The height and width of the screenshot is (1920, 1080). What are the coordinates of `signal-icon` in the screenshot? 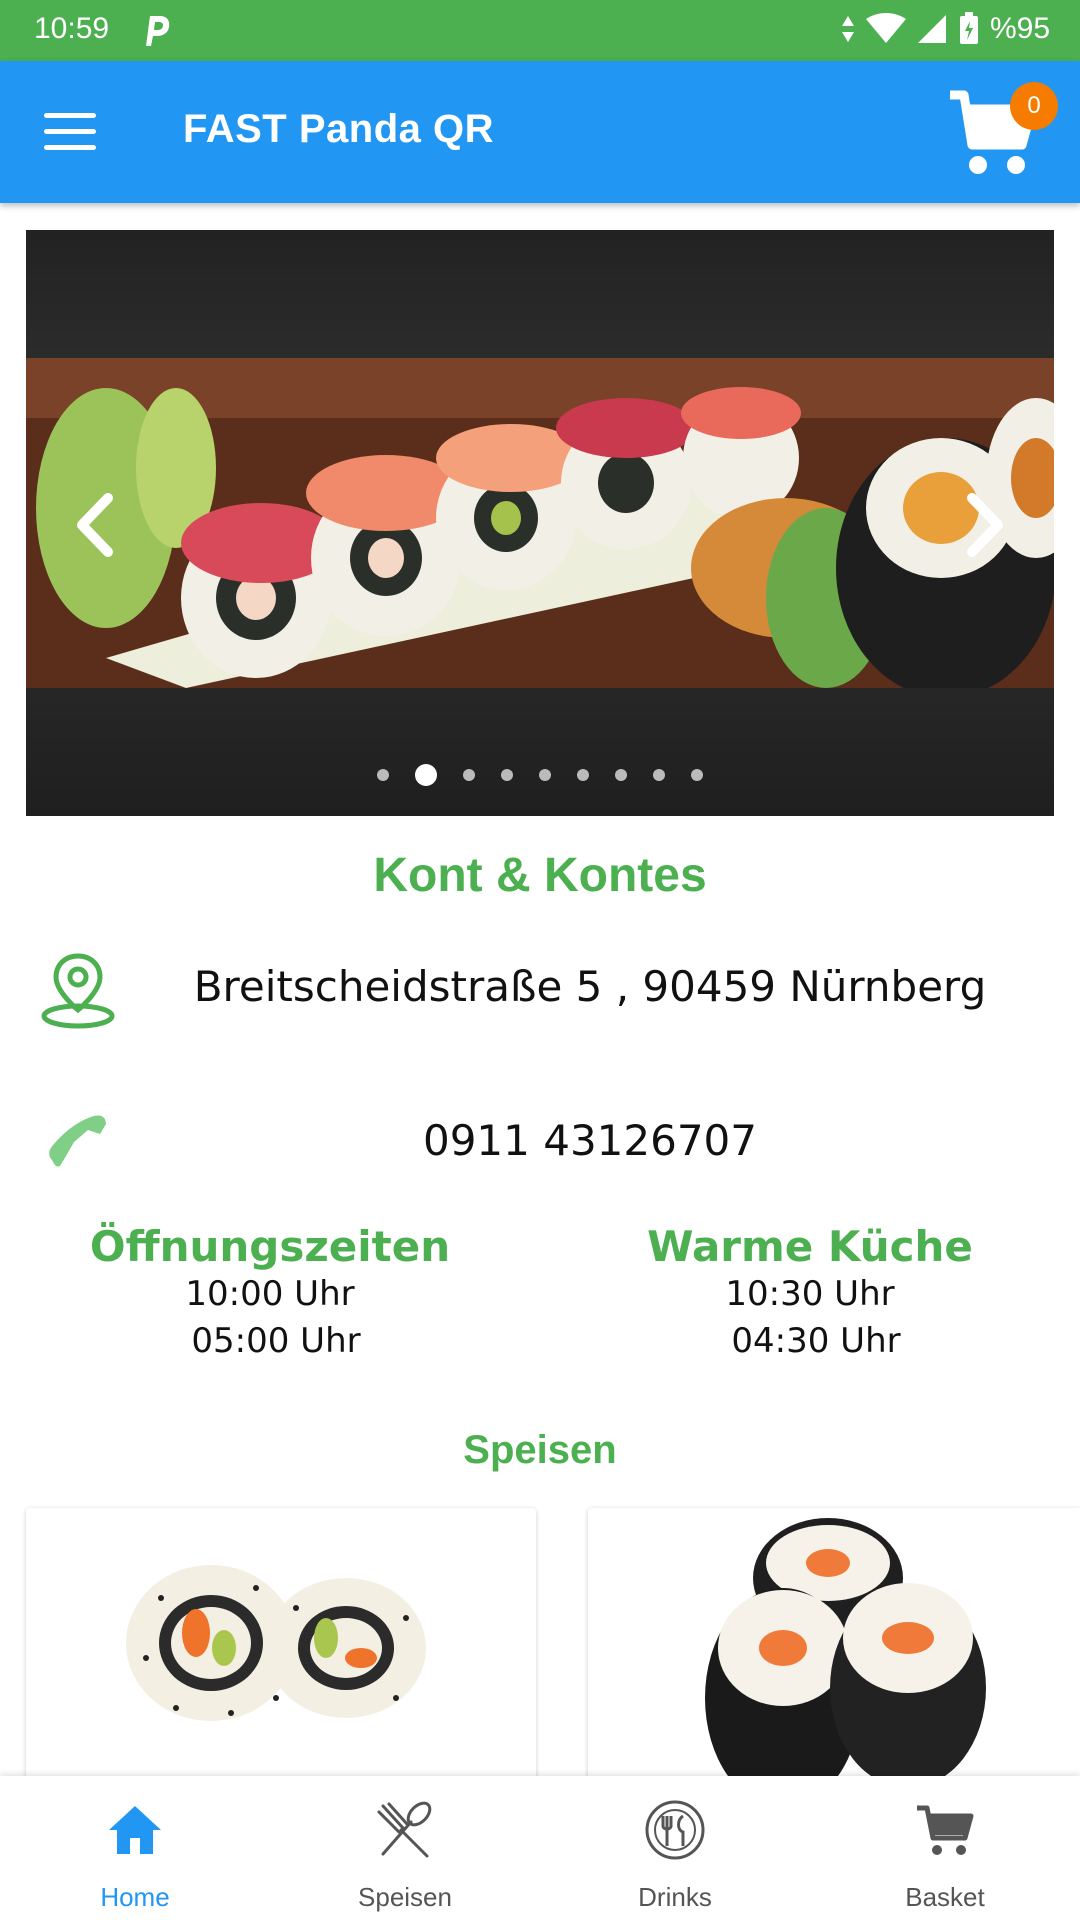 It's located at (931, 29).